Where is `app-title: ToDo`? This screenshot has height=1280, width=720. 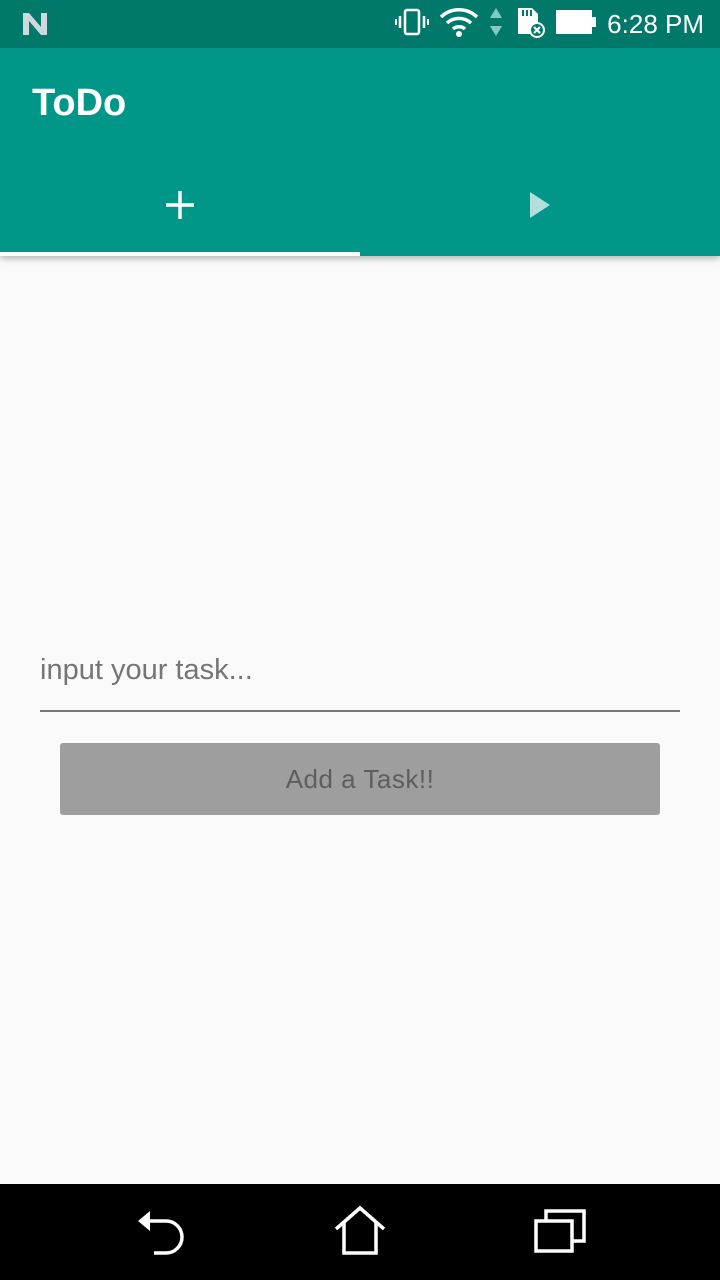 app-title: ToDo is located at coordinates (79, 103).